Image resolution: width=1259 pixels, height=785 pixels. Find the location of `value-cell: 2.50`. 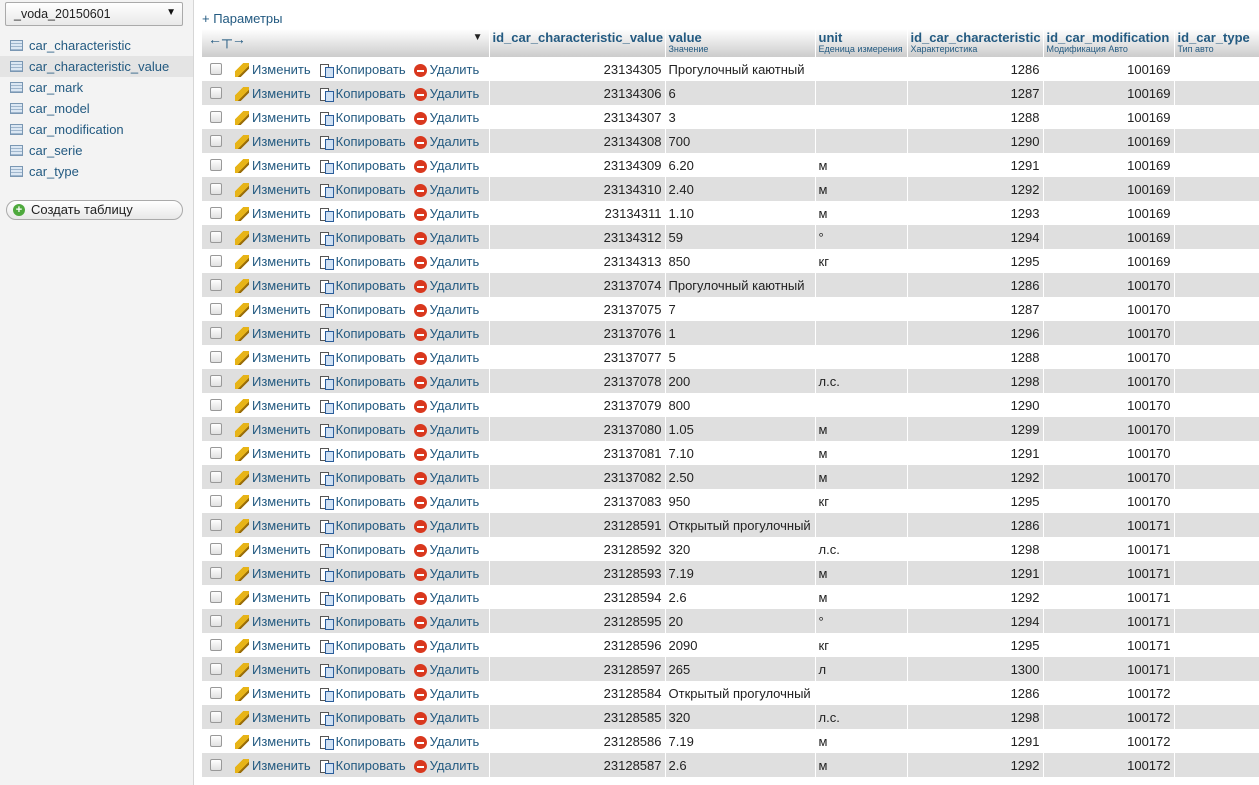

value-cell: 2.50 is located at coordinates (740, 477).